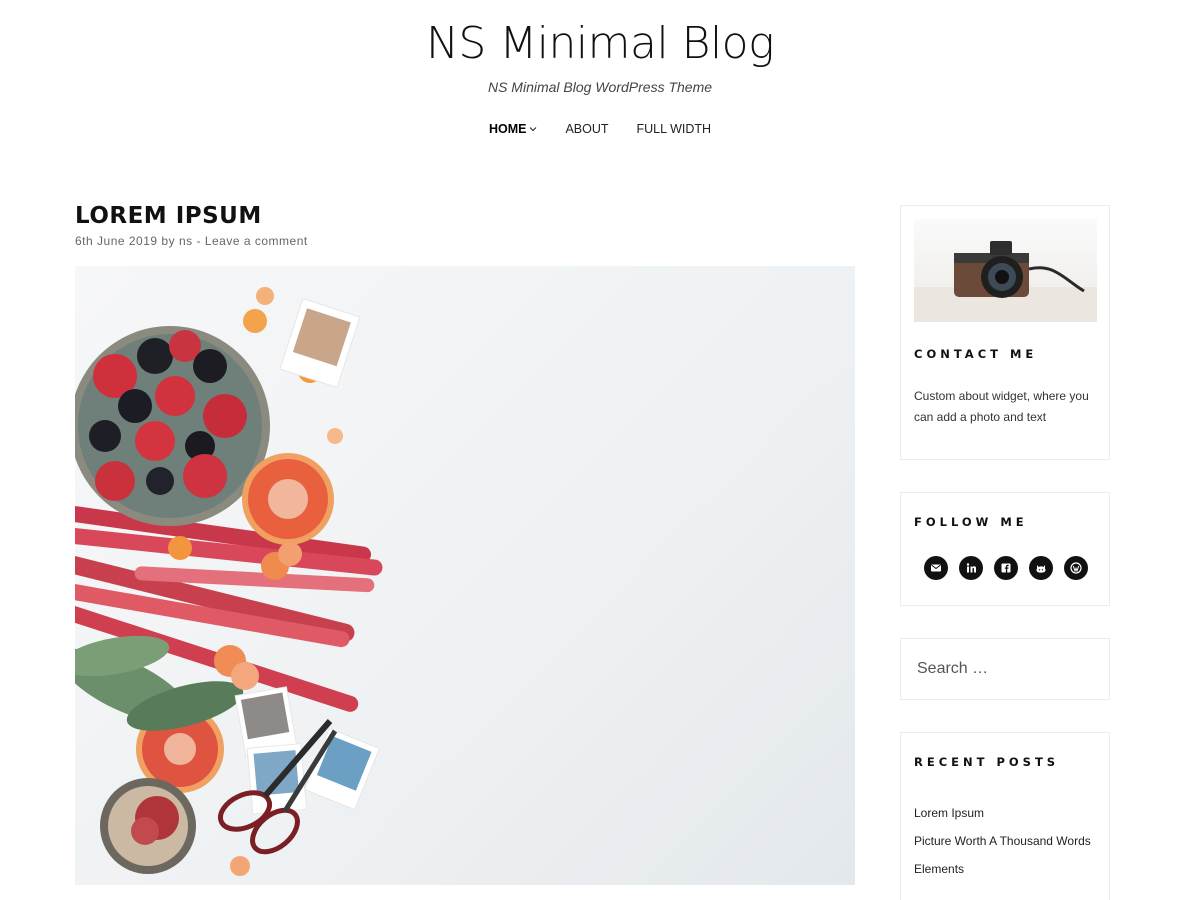 This screenshot has width=1200, height=900. I want to click on social-links, so click(1006, 568).